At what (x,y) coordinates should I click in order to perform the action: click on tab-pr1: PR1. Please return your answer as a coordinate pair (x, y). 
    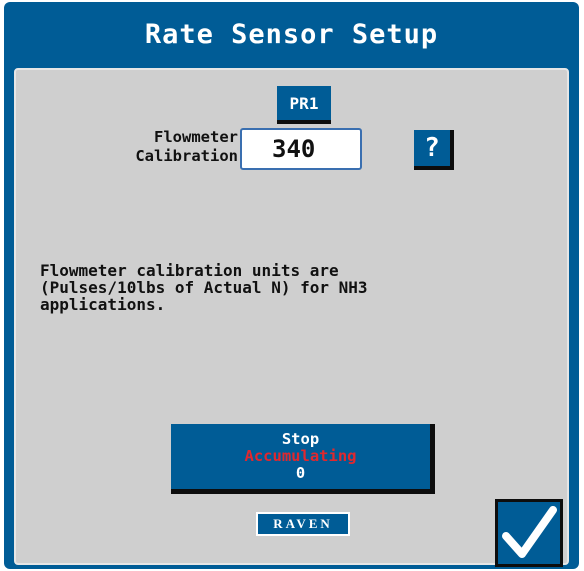
    Looking at the image, I should click on (304, 105).